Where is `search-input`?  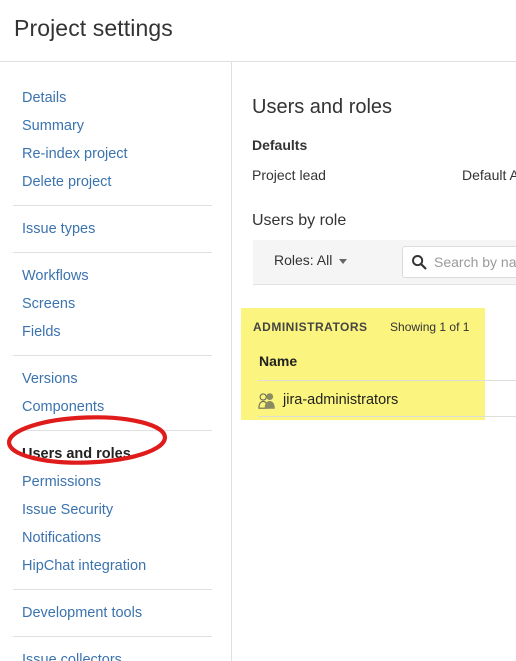
search-input is located at coordinates (475, 262).